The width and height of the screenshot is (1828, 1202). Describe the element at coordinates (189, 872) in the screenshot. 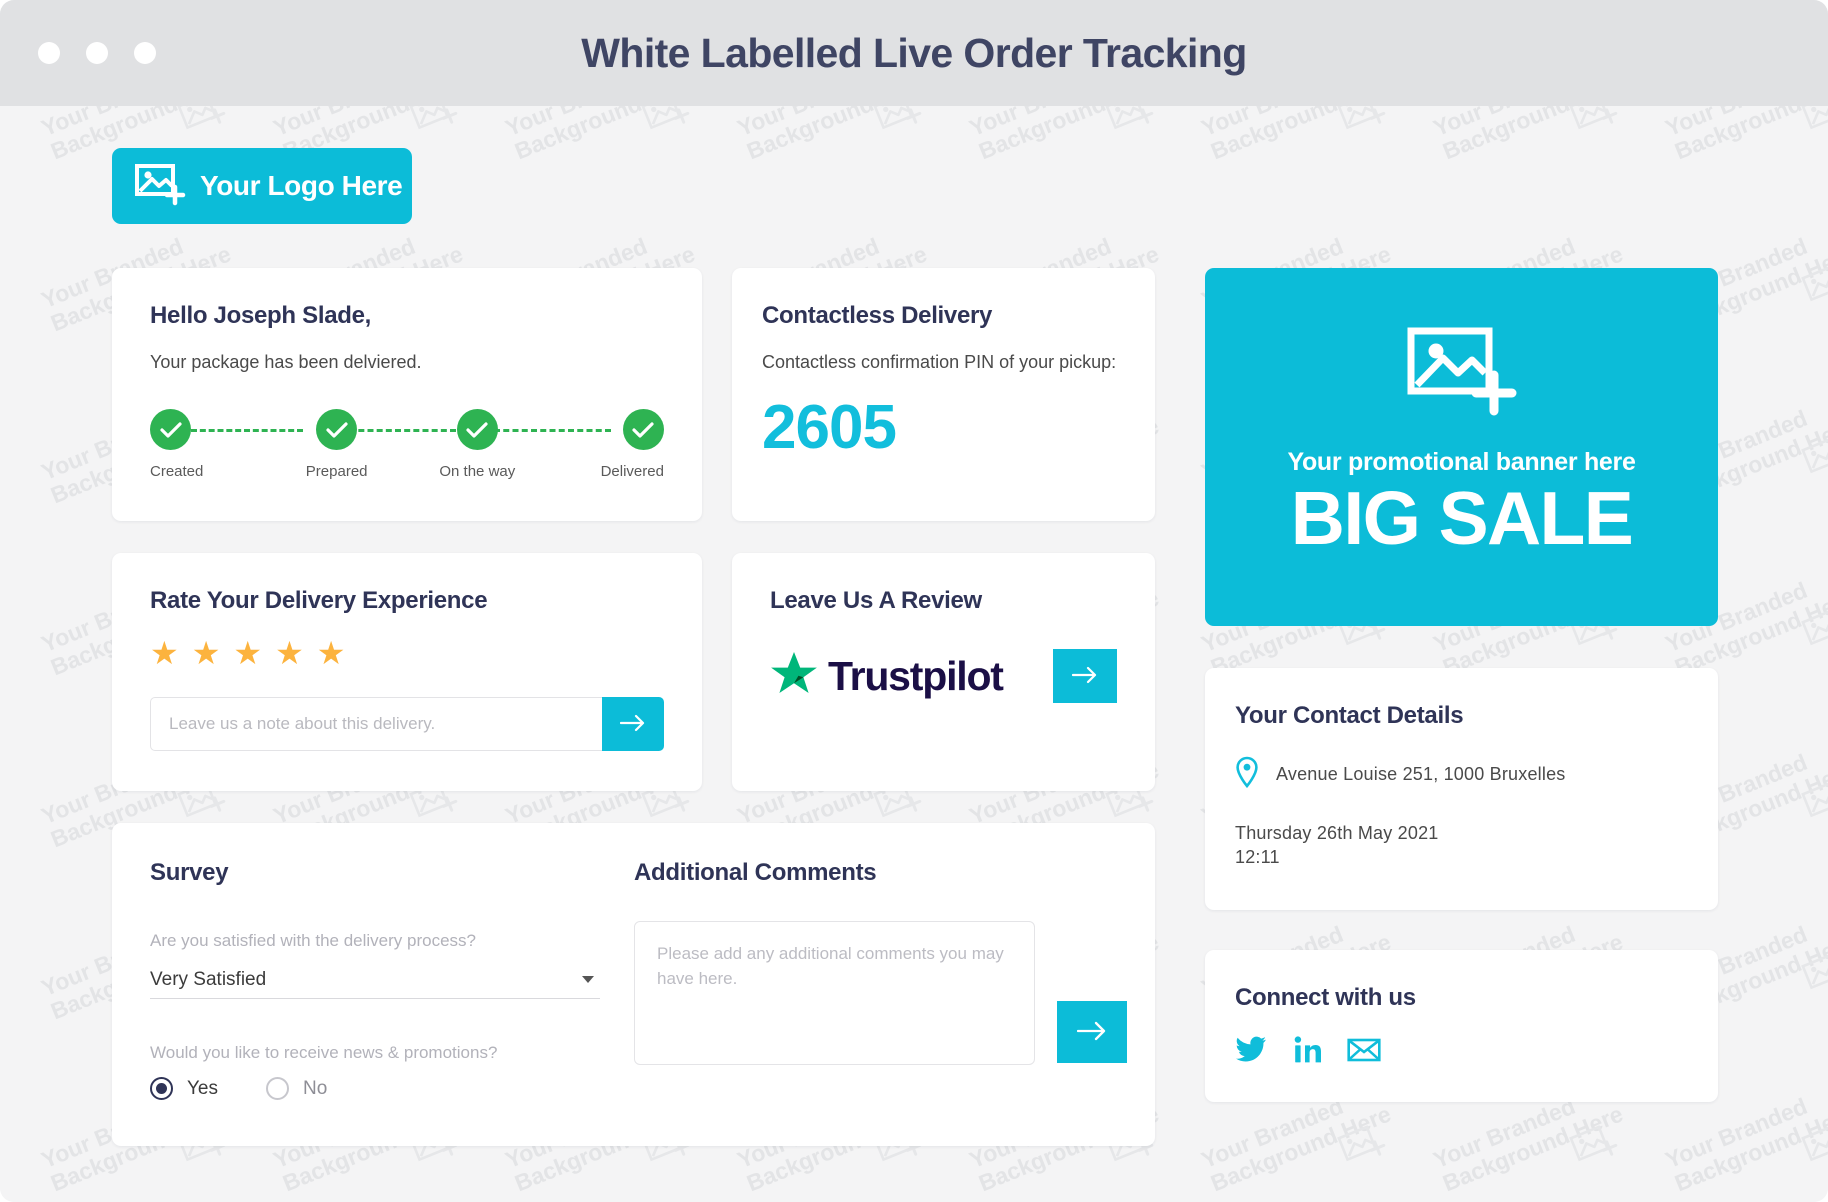

I see `survey-title: Survey` at that location.